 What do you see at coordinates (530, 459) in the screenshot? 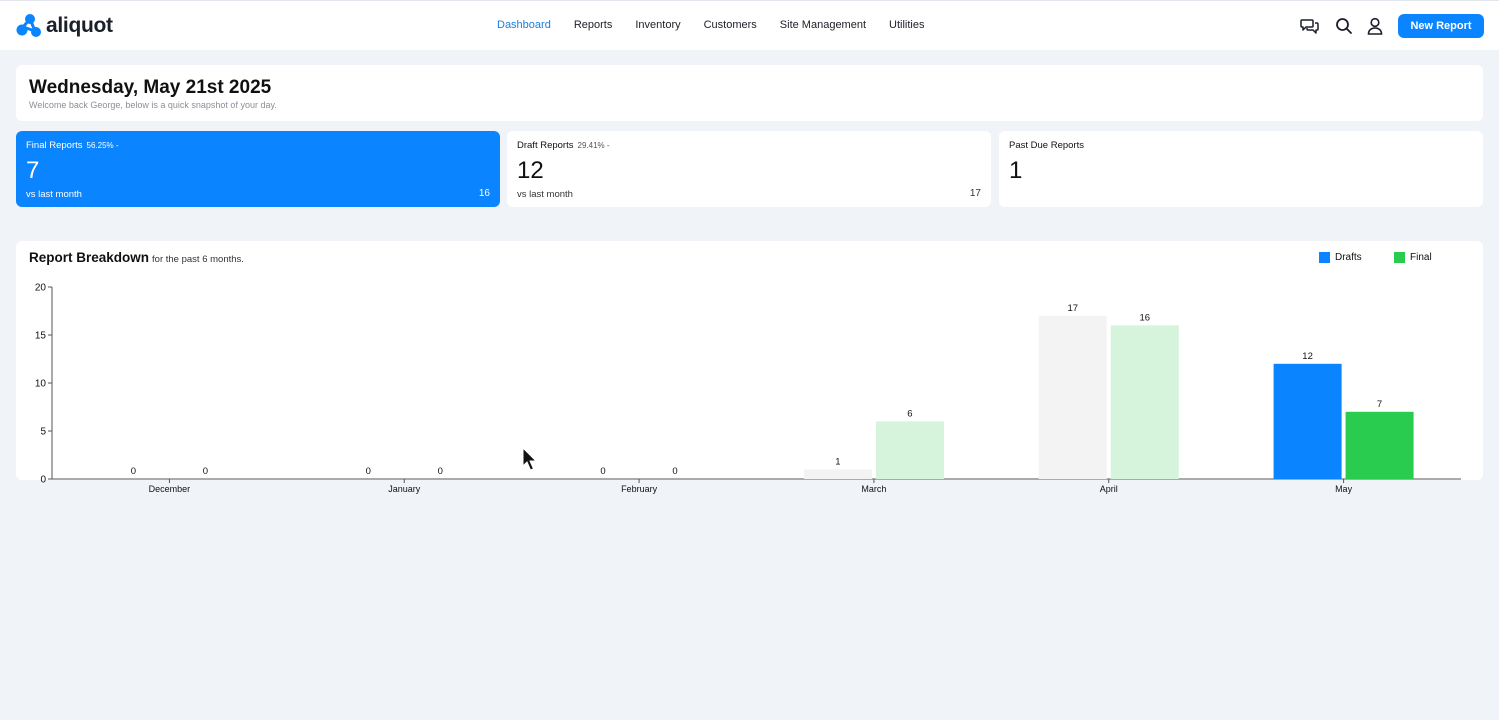
I see `mouse-cursor-icon` at bounding box center [530, 459].